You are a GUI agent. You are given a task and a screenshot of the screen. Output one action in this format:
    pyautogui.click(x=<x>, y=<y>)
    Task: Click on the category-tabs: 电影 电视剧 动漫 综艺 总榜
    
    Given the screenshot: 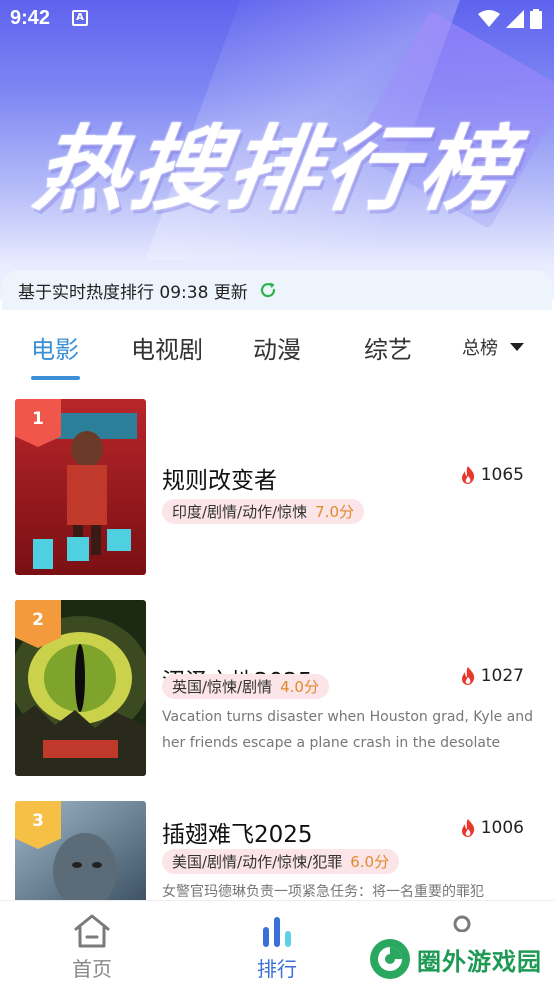 What is the action you would take?
    pyautogui.click(x=277, y=347)
    